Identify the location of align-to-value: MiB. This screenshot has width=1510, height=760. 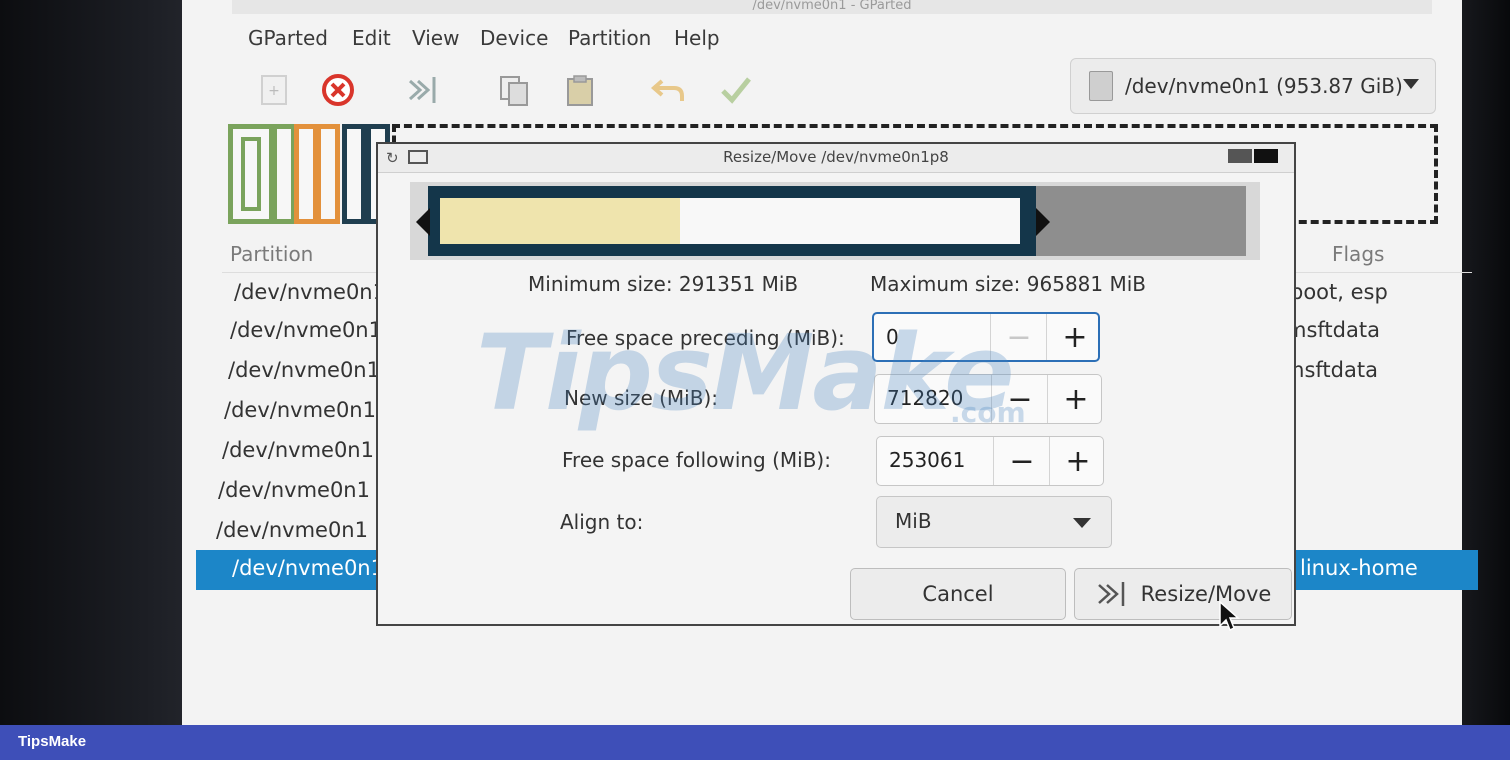
(913, 521).